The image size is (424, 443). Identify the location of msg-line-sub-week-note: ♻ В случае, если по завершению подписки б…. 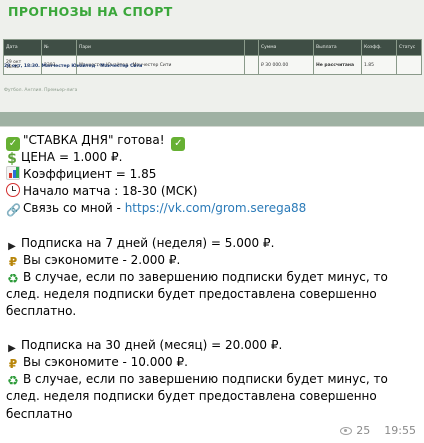
(211, 278).